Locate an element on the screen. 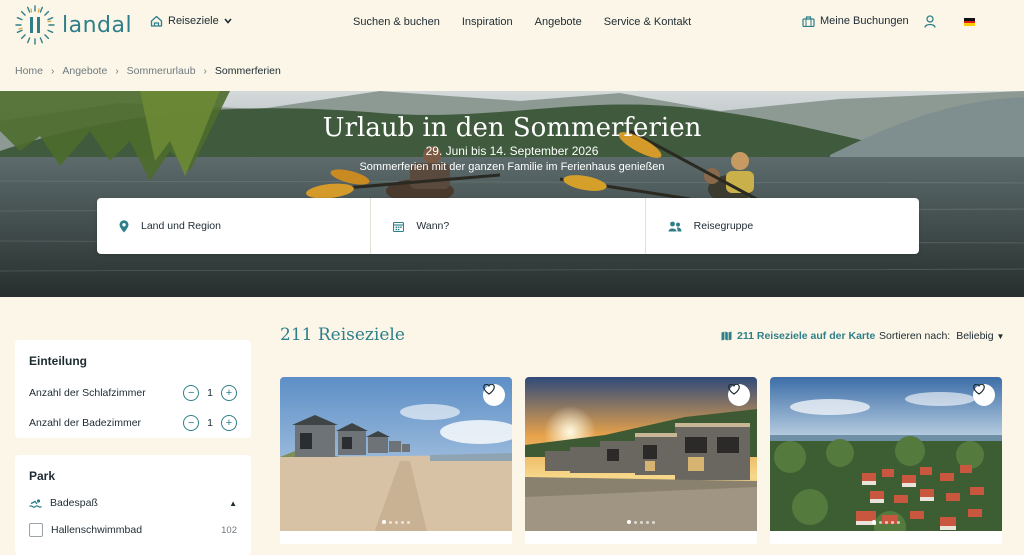 The image size is (1024, 555). people-icon is located at coordinates (675, 226).